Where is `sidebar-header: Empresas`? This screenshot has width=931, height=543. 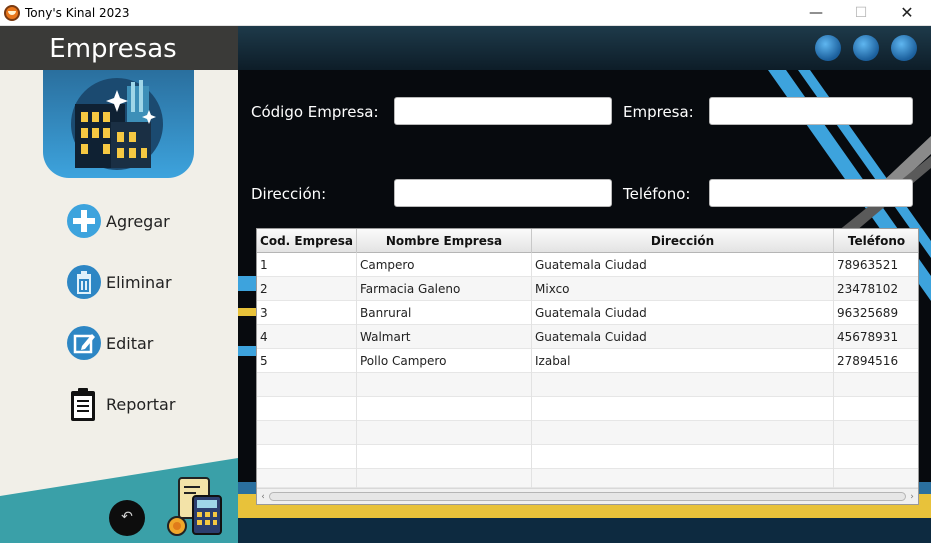
sidebar-header: Empresas is located at coordinates (119, 48).